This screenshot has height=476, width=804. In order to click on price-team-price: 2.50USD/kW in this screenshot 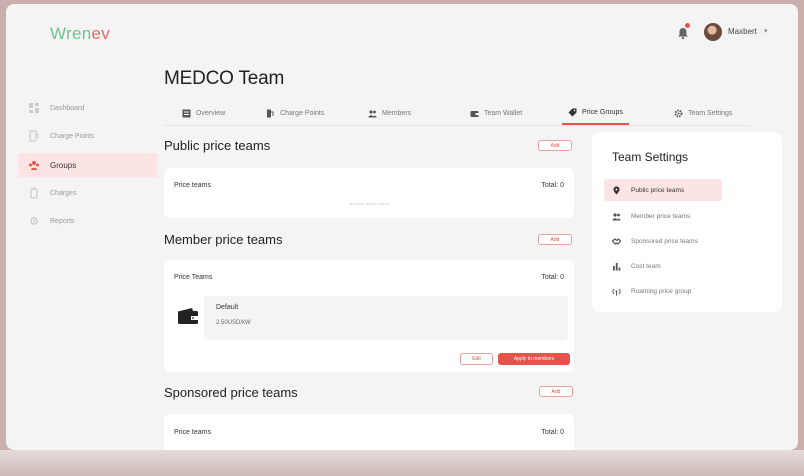, I will do `click(233, 323)`.